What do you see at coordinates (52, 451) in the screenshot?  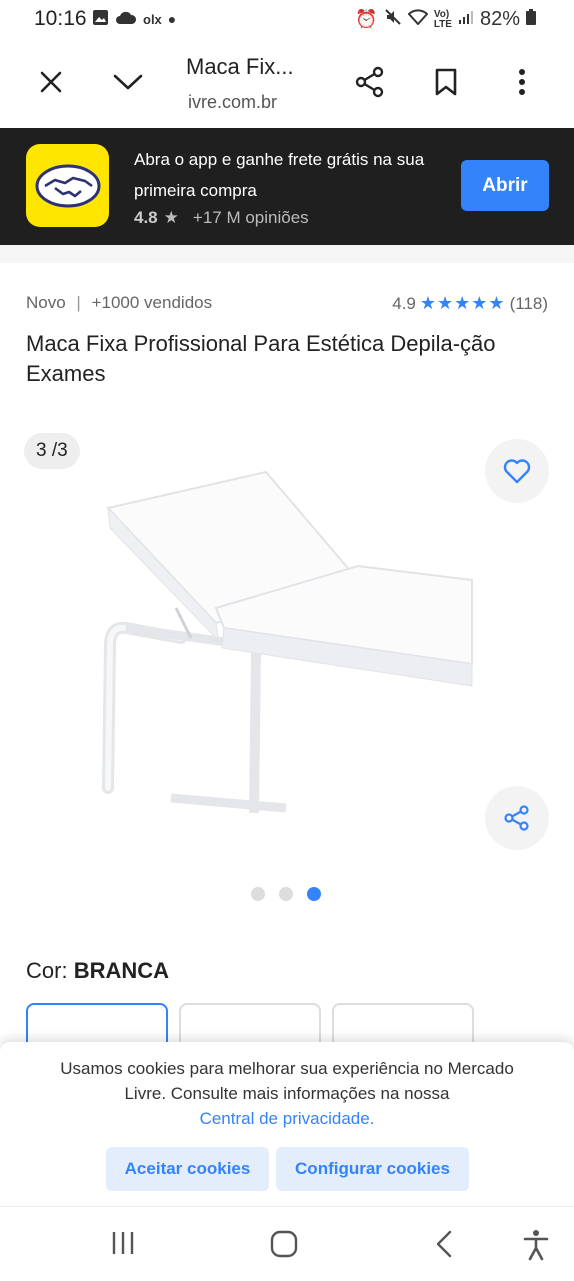 I see `image-counter: 3 /3` at bounding box center [52, 451].